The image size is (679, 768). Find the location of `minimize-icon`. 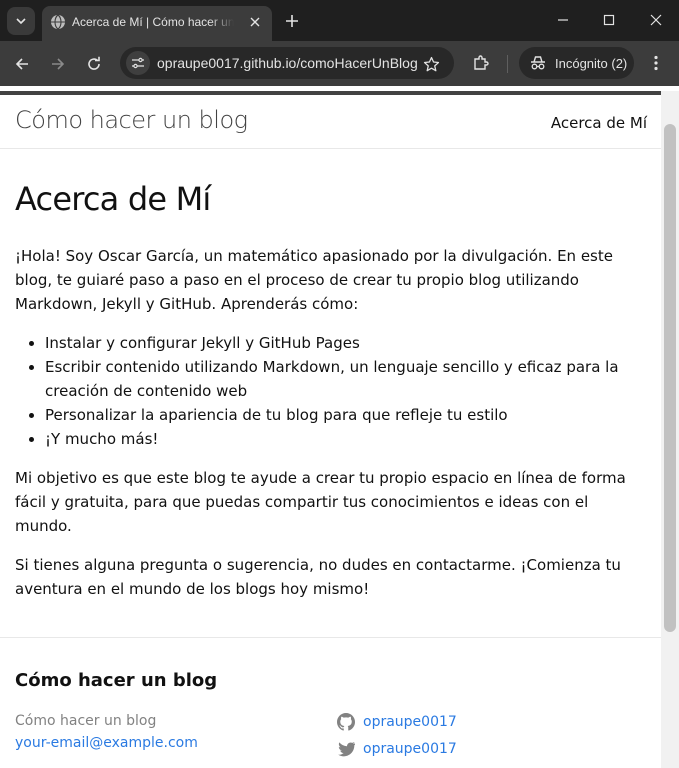

minimize-icon is located at coordinates (563, 20).